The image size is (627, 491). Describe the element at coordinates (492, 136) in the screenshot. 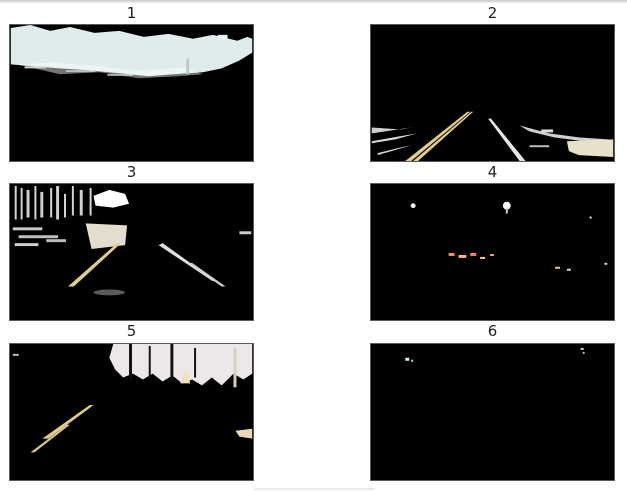

I see `highway-lanes-image` at that location.